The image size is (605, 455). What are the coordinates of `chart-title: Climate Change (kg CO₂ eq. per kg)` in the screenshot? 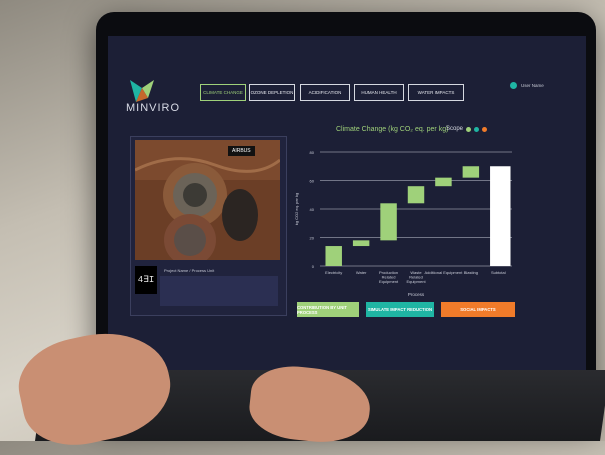 It's located at (392, 129).